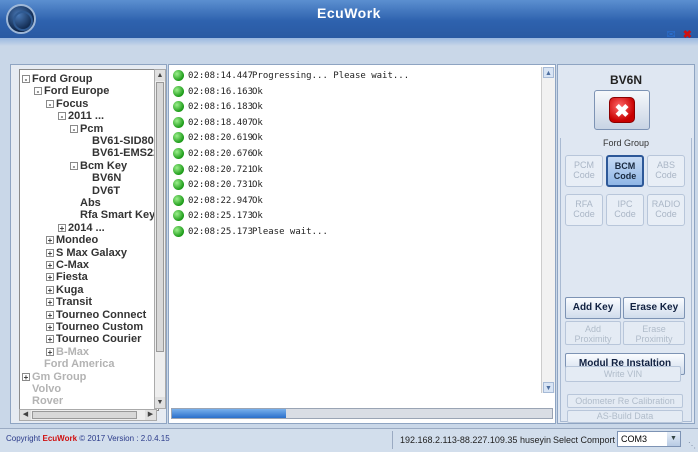 The image size is (698, 452). Describe the element at coordinates (623, 374) in the screenshot. I see `write-vin-button: Write VIN` at that location.